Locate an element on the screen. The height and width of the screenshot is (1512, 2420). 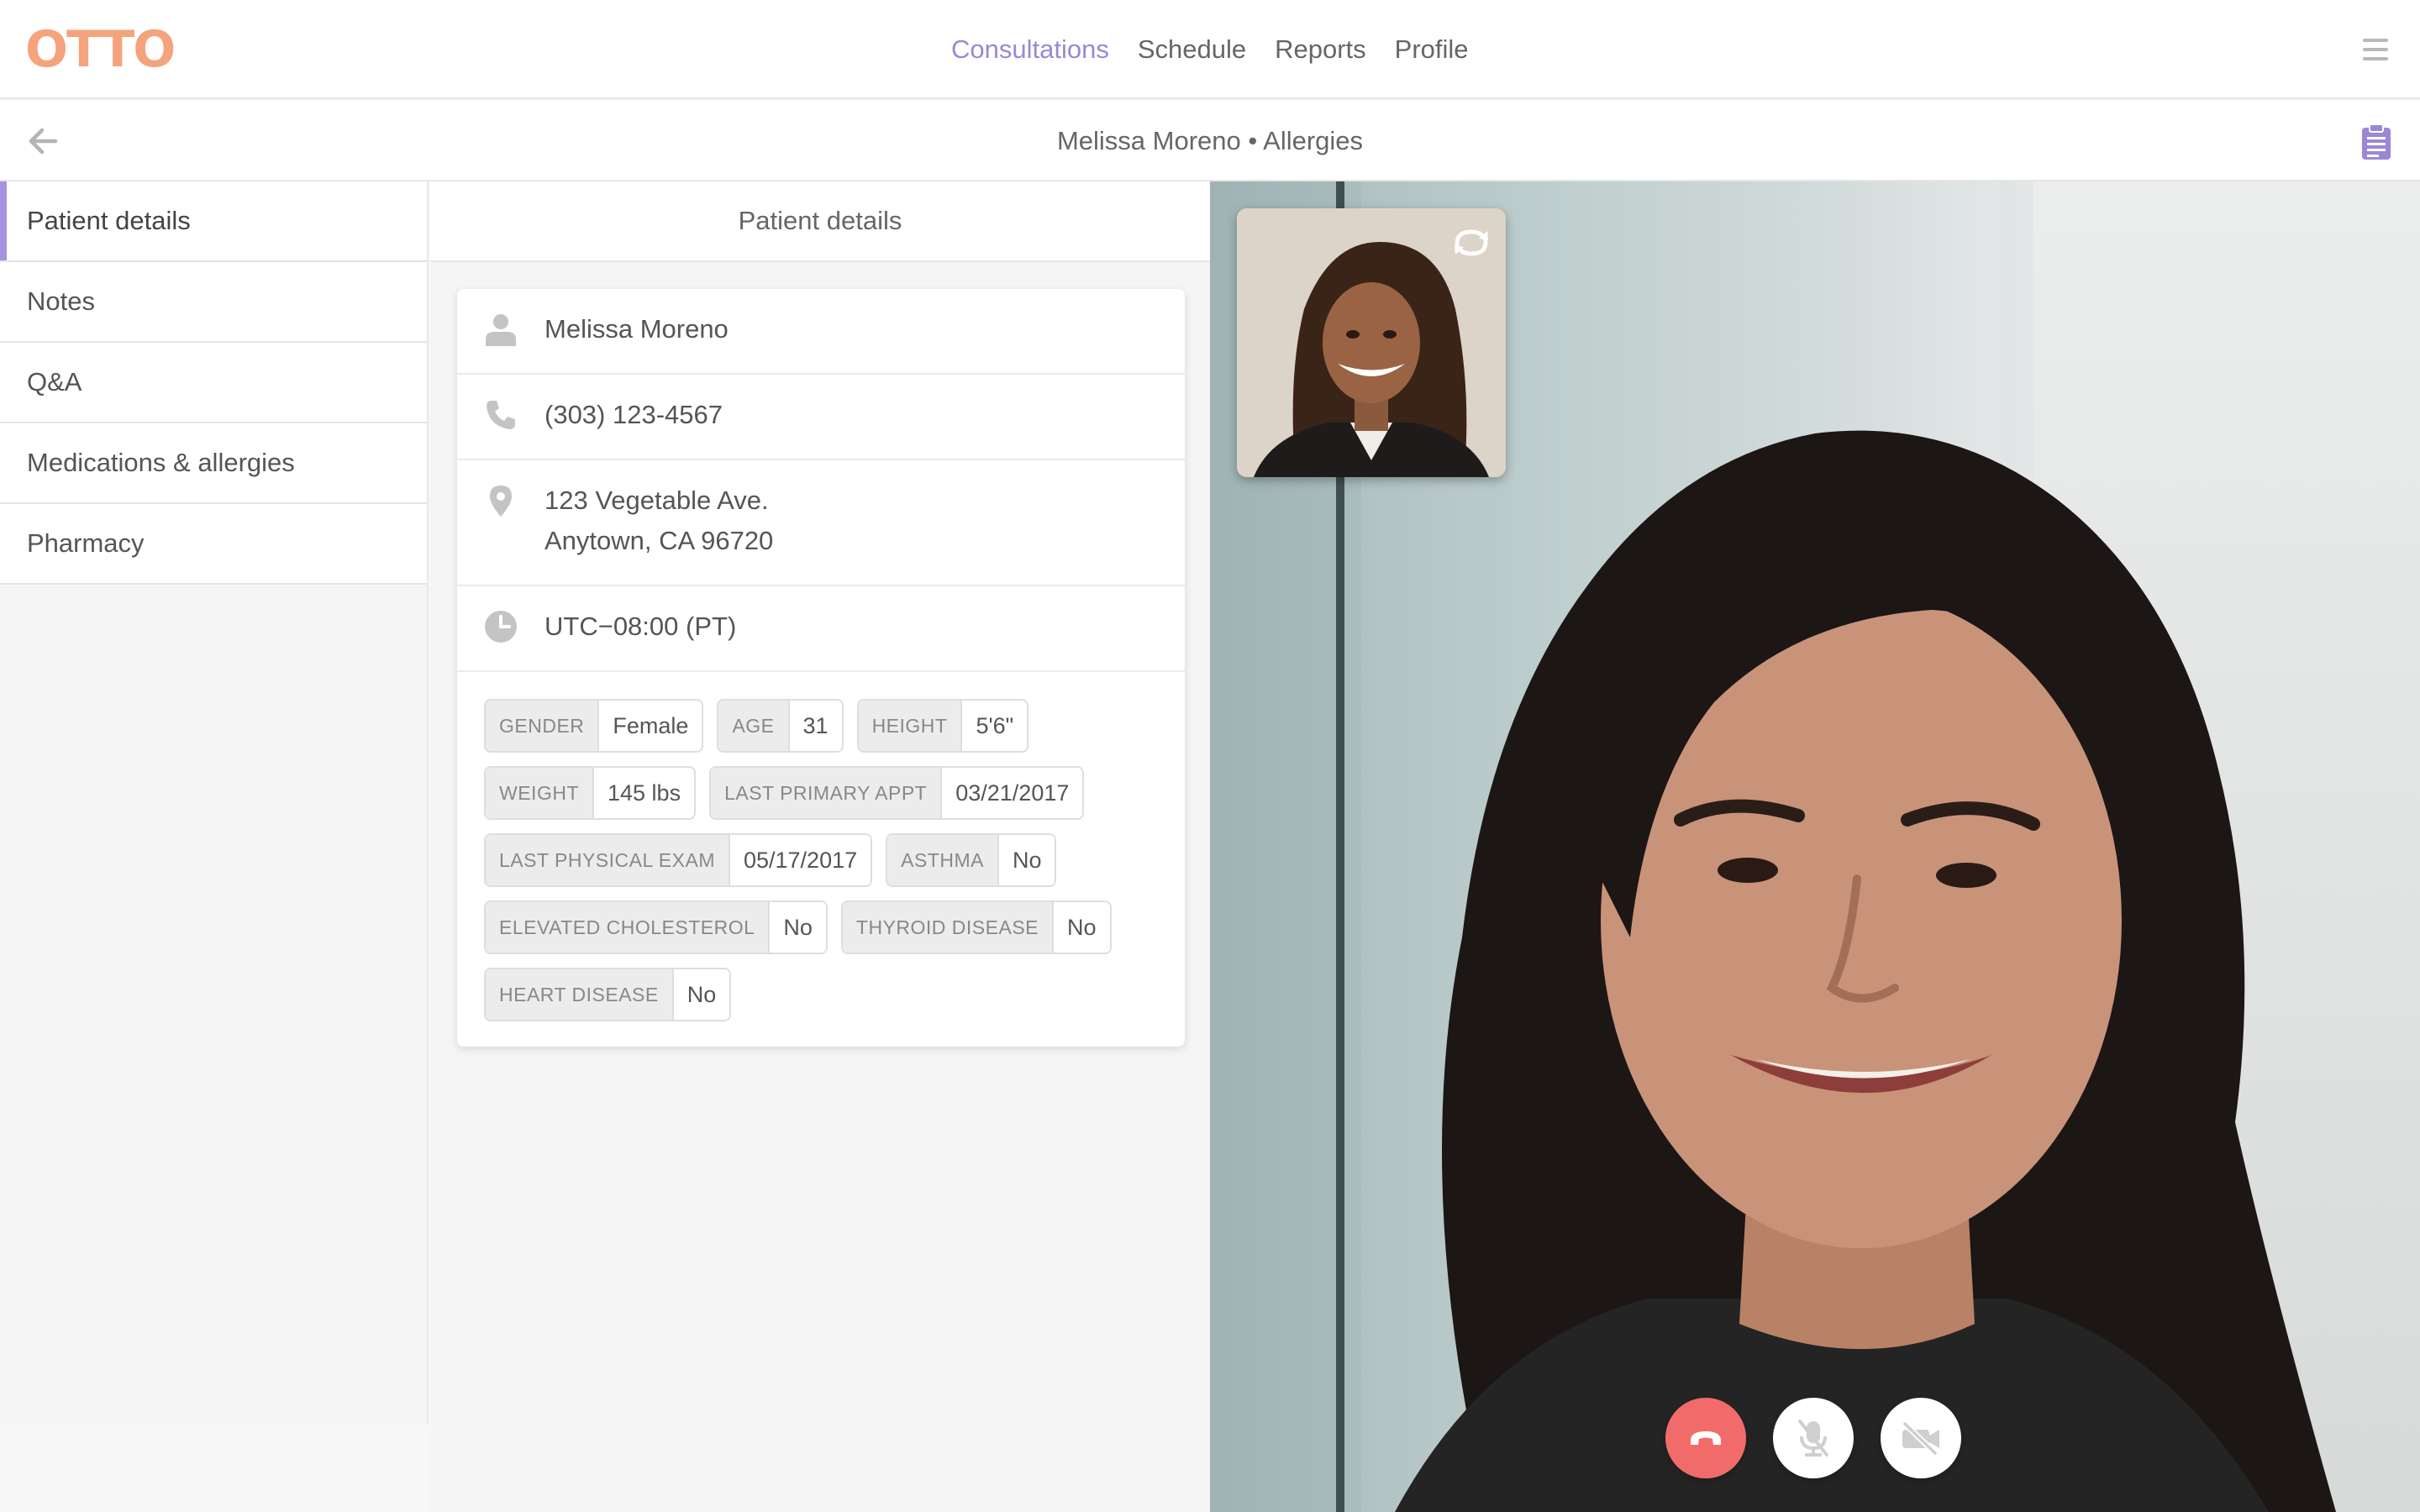
consultation-header: Melissa Moreno • Allergies is located at coordinates (1210, 141).